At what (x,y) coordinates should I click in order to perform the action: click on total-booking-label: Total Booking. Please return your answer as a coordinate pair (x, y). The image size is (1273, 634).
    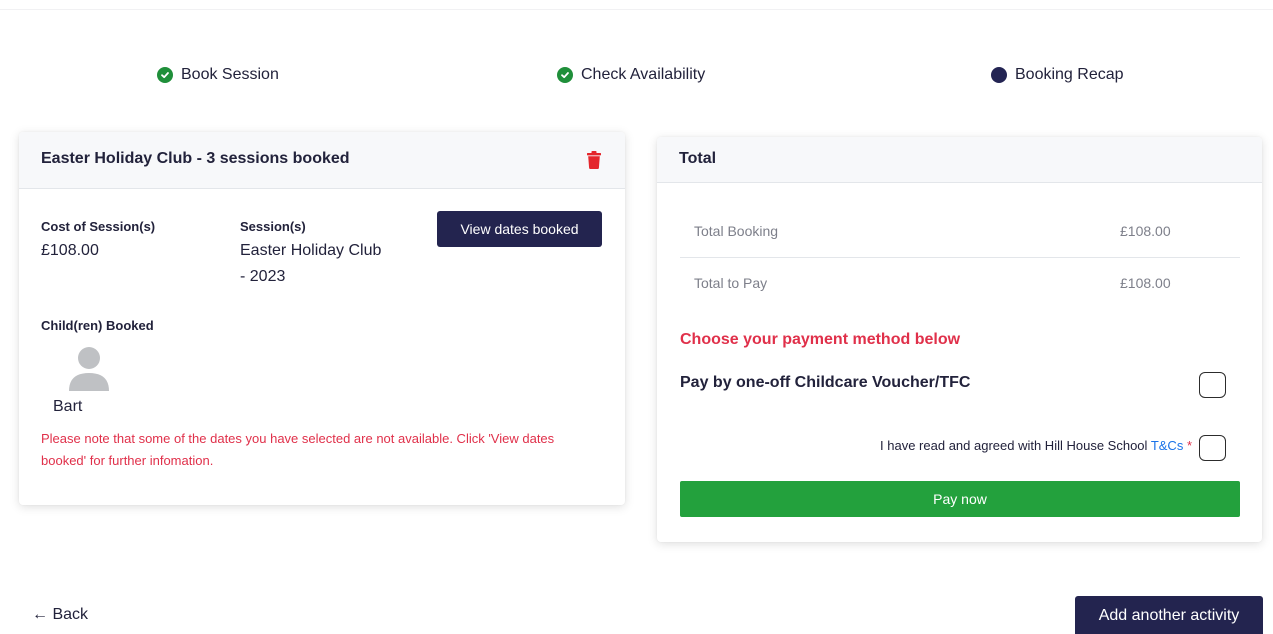
    Looking at the image, I should click on (736, 231).